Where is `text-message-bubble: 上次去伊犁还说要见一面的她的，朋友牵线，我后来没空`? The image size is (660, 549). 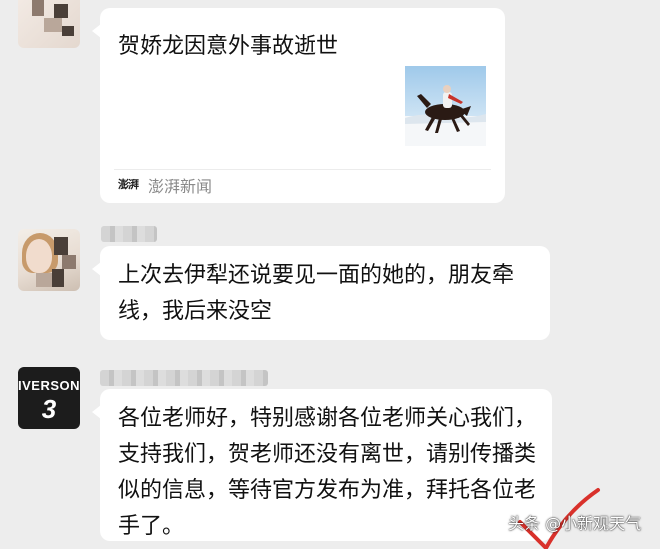 text-message-bubble: 上次去伊犁还说要见一面的她的，朋友牵线，我后来没空 is located at coordinates (321, 293).